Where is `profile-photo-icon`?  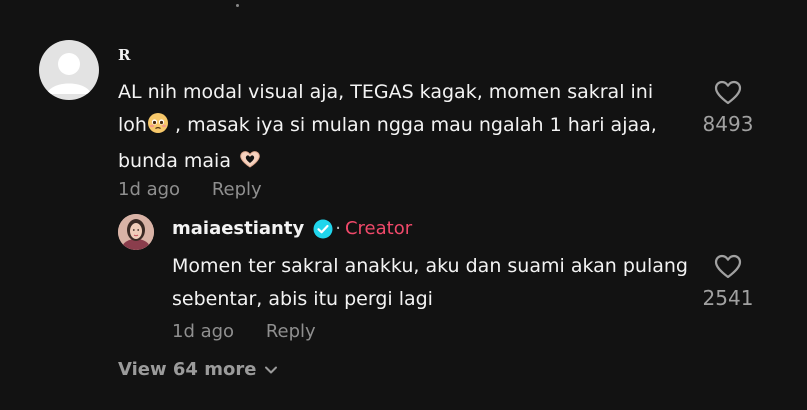 profile-photo-icon is located at coordinates (136, 232).